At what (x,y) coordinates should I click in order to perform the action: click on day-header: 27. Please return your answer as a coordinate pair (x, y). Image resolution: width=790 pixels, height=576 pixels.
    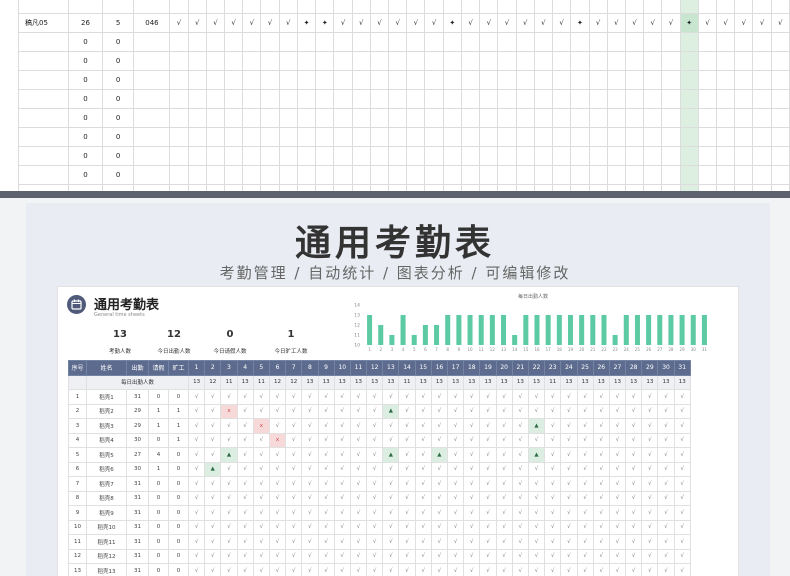
    Looking at the image, I should click on (617, 368).